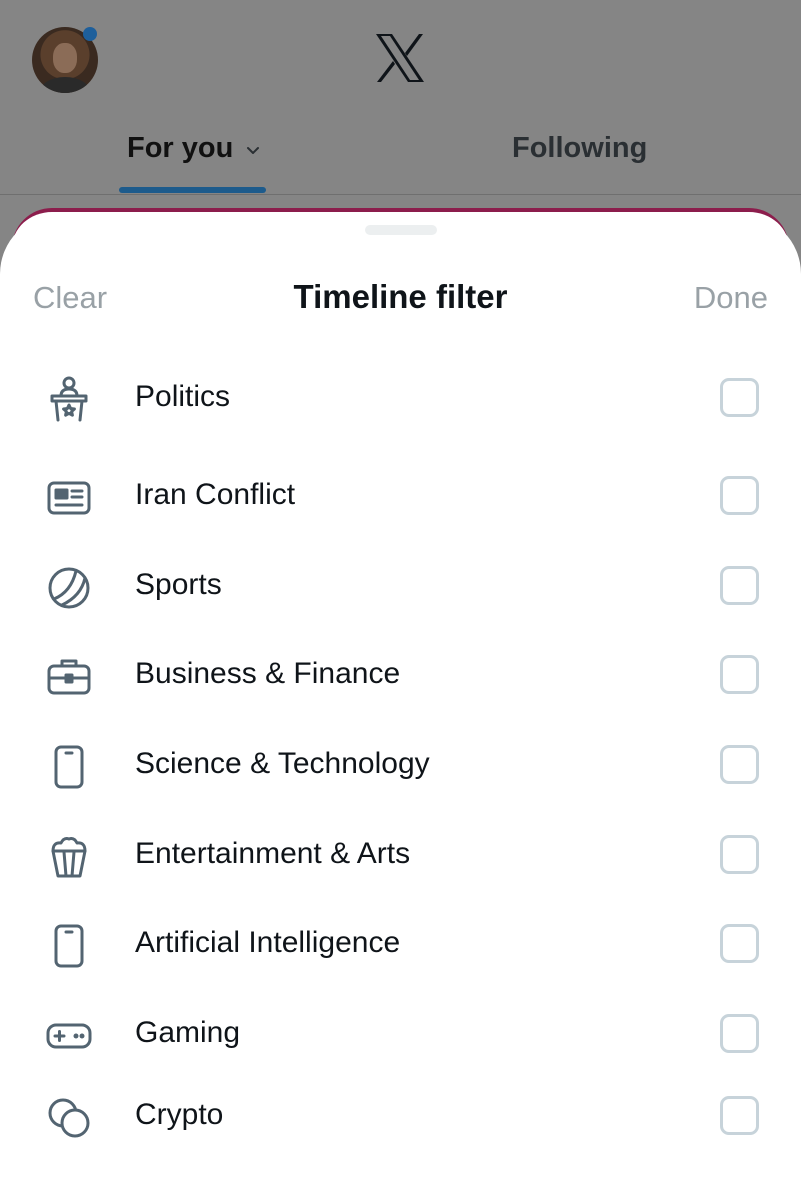  I want to click on chevron-down-icon, so click(253, 150).